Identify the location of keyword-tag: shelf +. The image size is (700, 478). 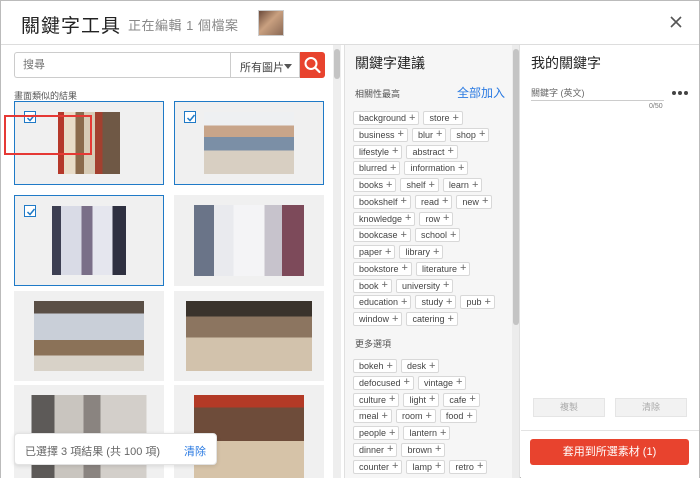
(419, 185).